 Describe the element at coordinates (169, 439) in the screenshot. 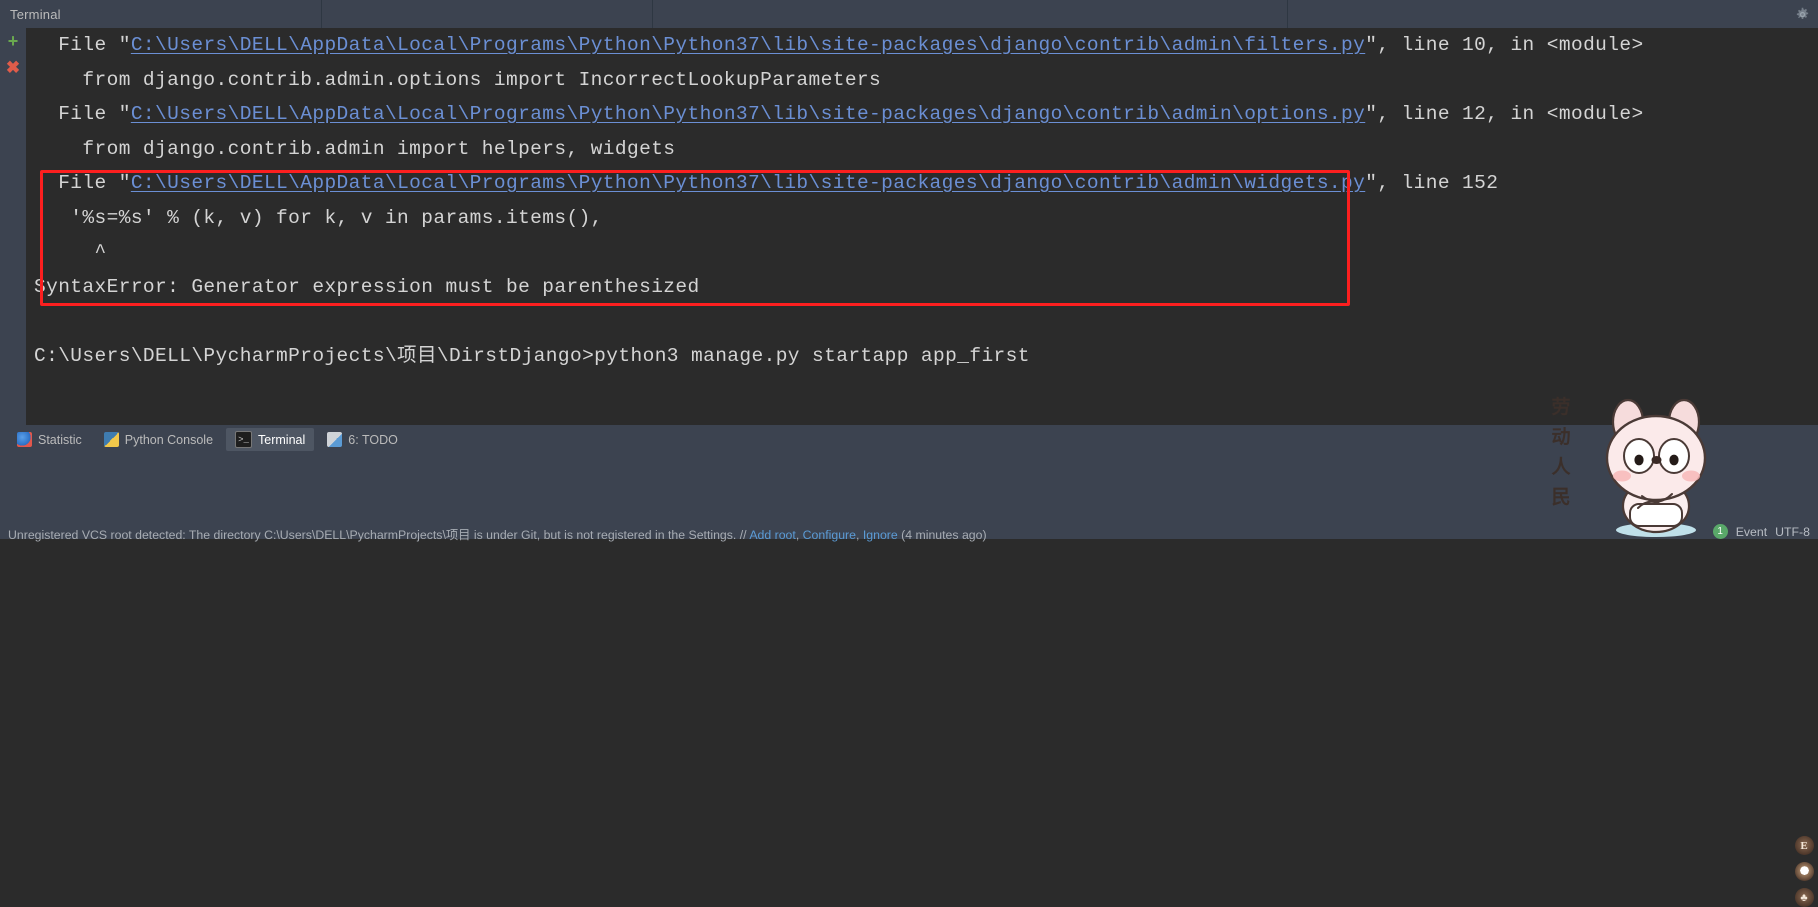

I see `tool-window-label: Python Console` at that location.